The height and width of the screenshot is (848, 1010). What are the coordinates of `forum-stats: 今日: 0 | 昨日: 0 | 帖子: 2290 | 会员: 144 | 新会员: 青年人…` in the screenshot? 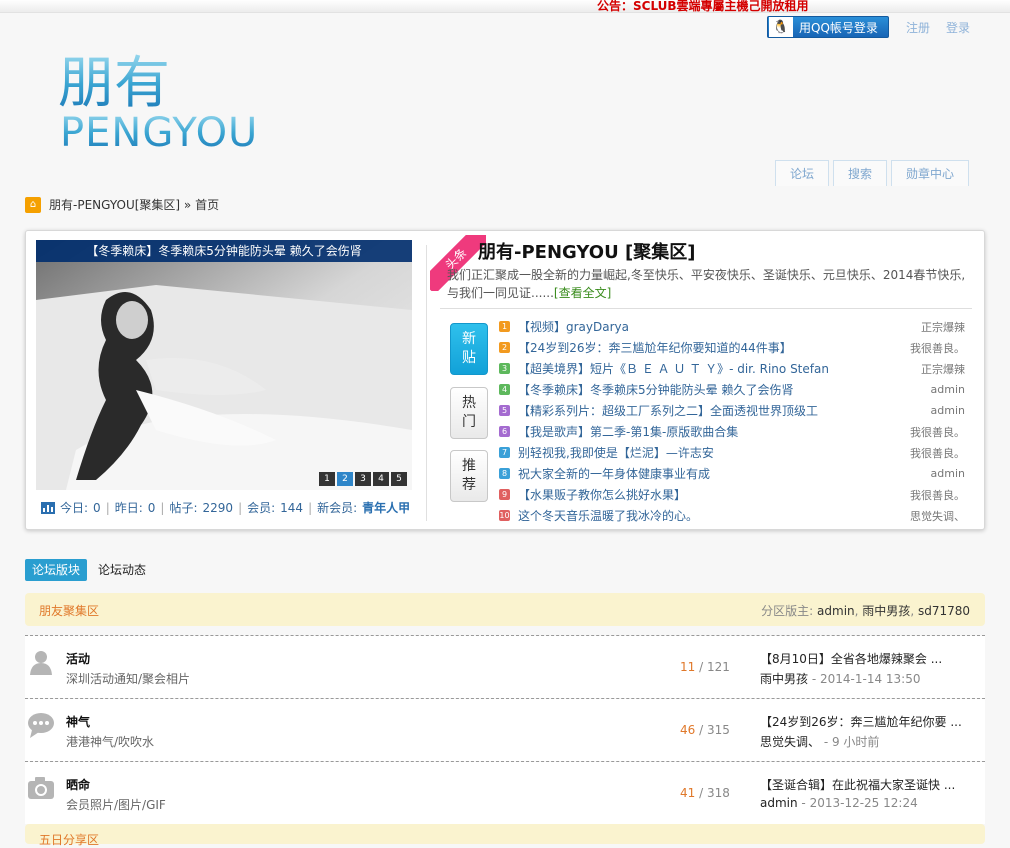 It's located at (225, 507).